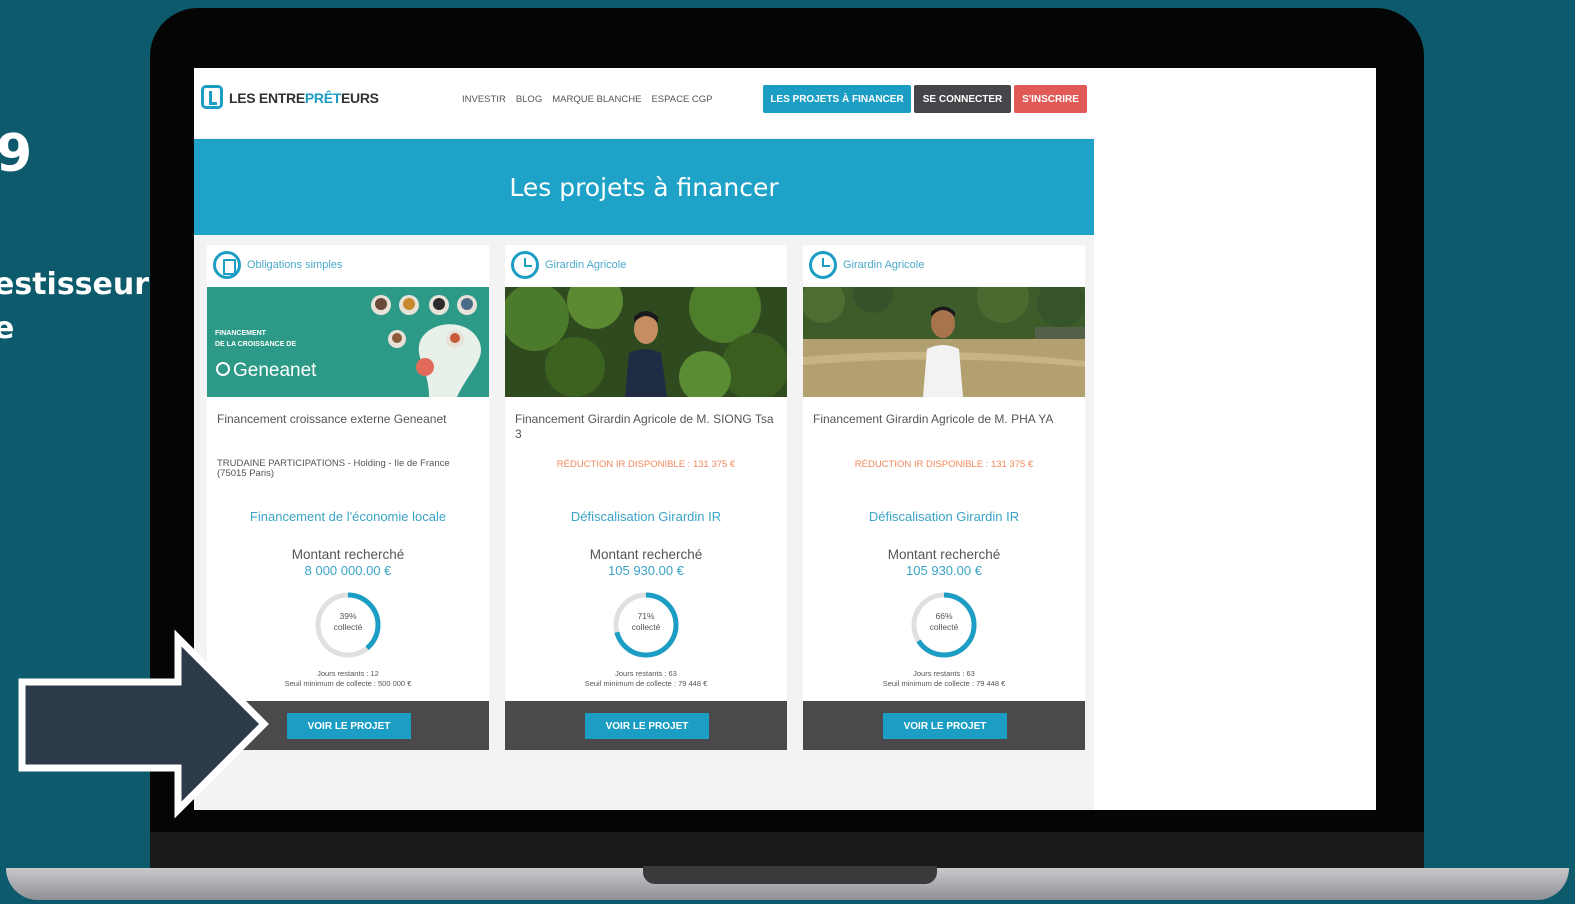  I want to click on page-title: Les projets à financer, so click(644, 187).